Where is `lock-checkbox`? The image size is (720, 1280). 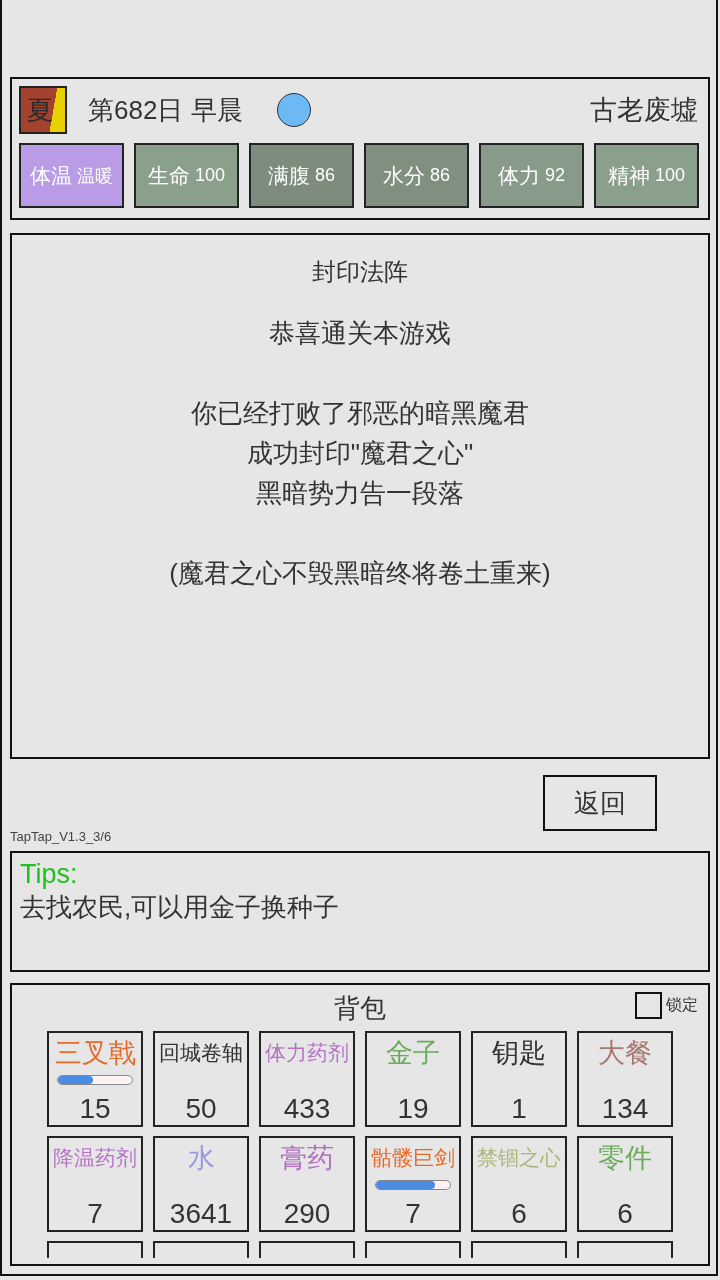
lock-checkbox is located at coordinates (648, 1005).